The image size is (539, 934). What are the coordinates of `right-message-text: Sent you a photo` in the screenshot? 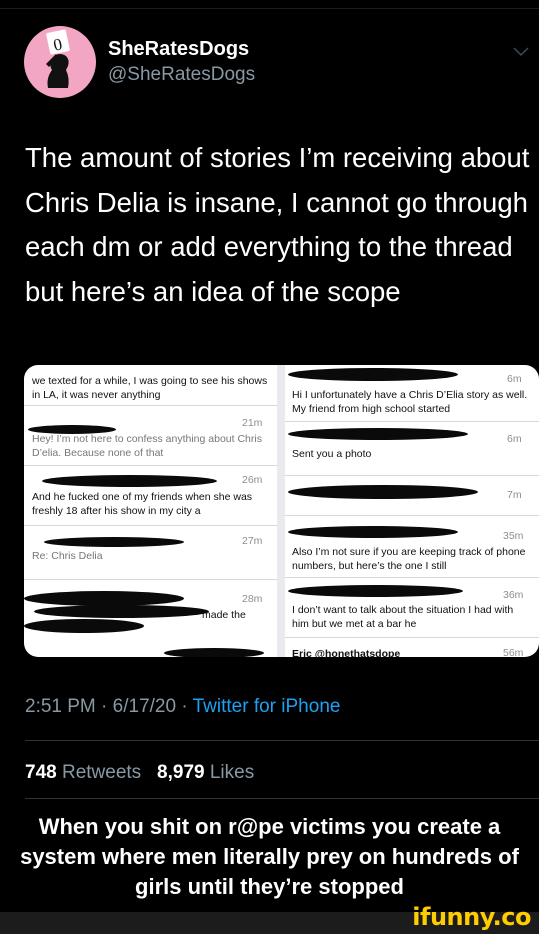 It's located at (332, 454).